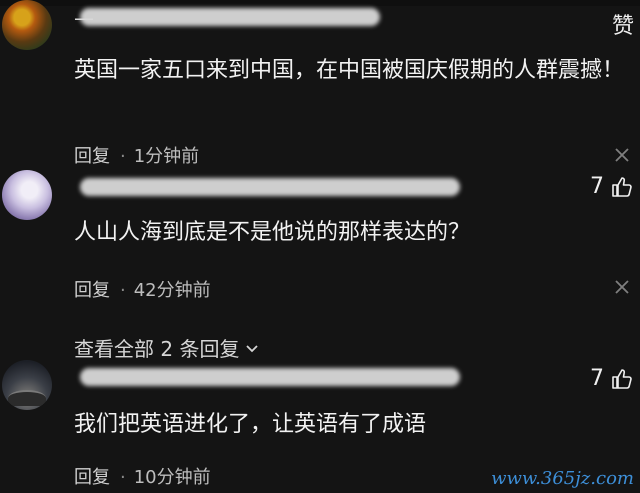 The width and height of the screenshot is (640, 493). Describe the element at coordinates (272, 232) in the screenshot. I see `comment-text: 人山人海到底是不是他说的那样表达的？` at that location.